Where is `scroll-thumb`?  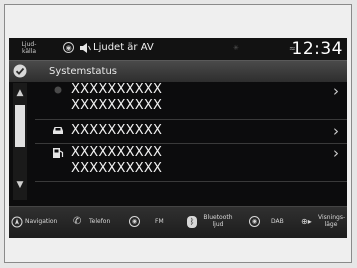 scroll-thumb is located at coordinates (20, 126).